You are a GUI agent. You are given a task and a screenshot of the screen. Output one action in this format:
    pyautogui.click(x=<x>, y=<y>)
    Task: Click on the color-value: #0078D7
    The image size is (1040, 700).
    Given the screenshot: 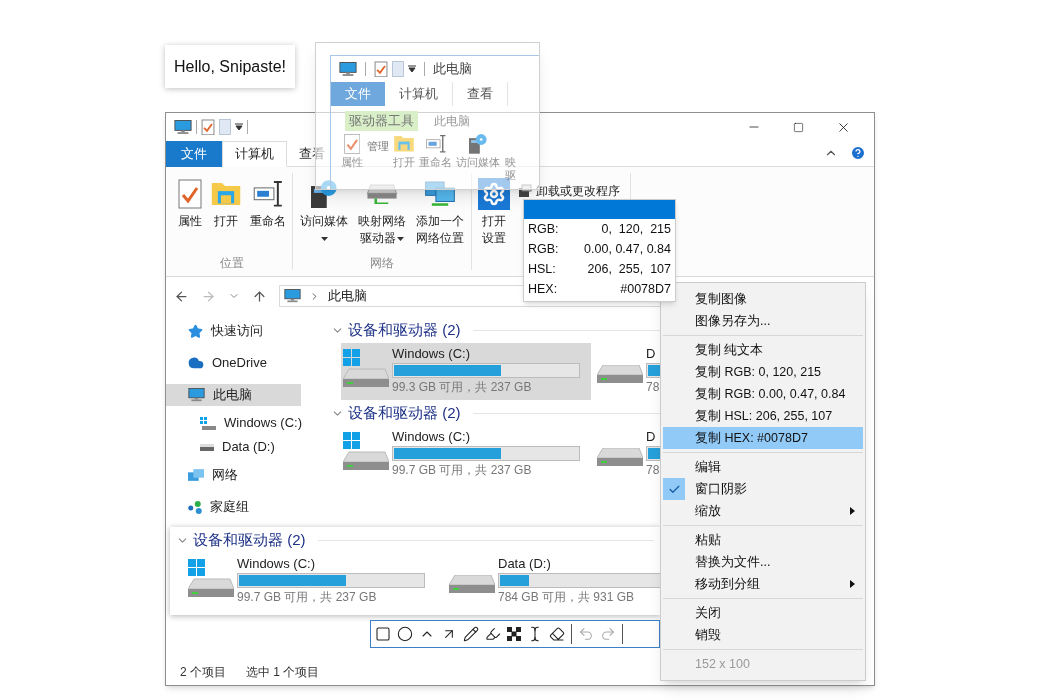 What is the action you would take?
    pyautogui.click(x=645, y=289)
    